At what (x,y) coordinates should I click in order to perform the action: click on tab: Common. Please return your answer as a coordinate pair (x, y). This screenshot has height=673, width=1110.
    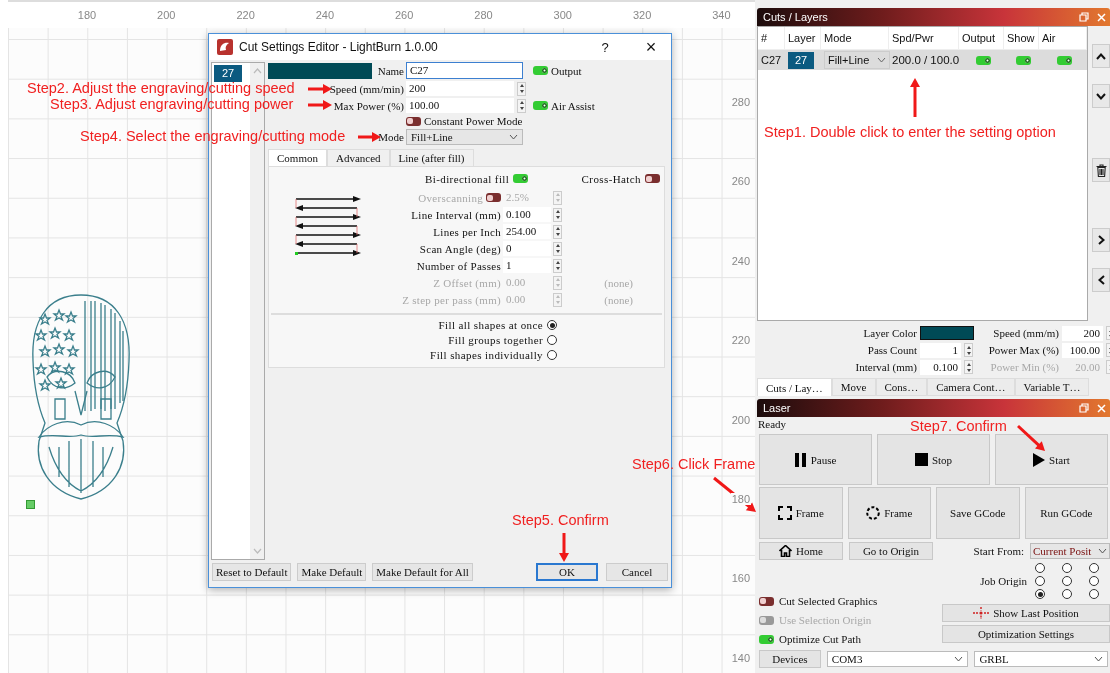
    Looking at the image, I should click on (297, 157).